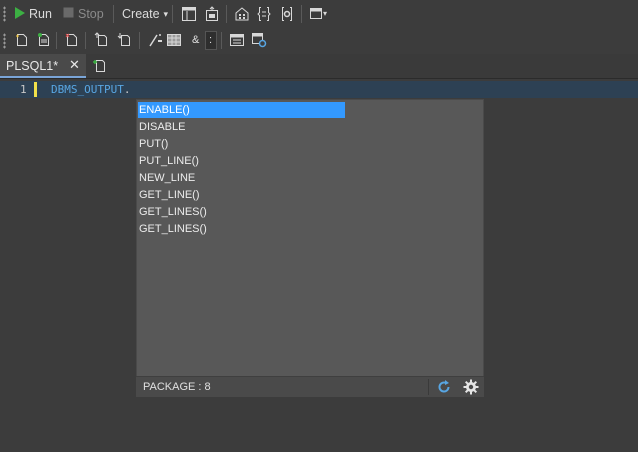 Image resolution: width=638 pixels, height=452 pixels. I want to click on outdent-icon, so click(125, 40).